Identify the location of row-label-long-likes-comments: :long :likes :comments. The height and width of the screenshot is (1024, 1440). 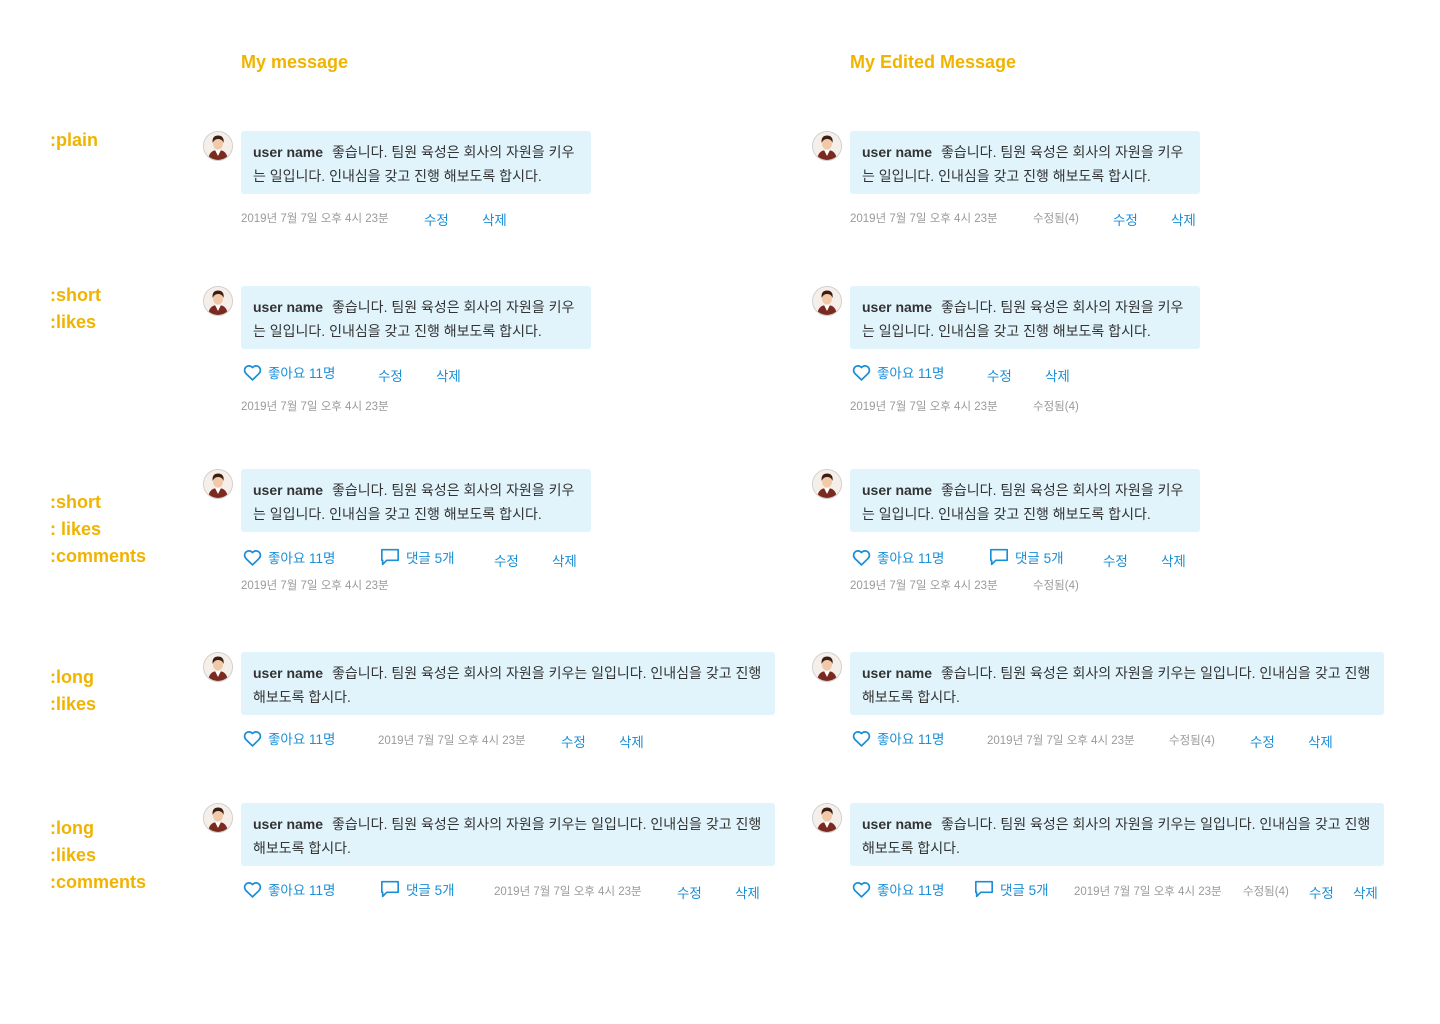
(98, 855).